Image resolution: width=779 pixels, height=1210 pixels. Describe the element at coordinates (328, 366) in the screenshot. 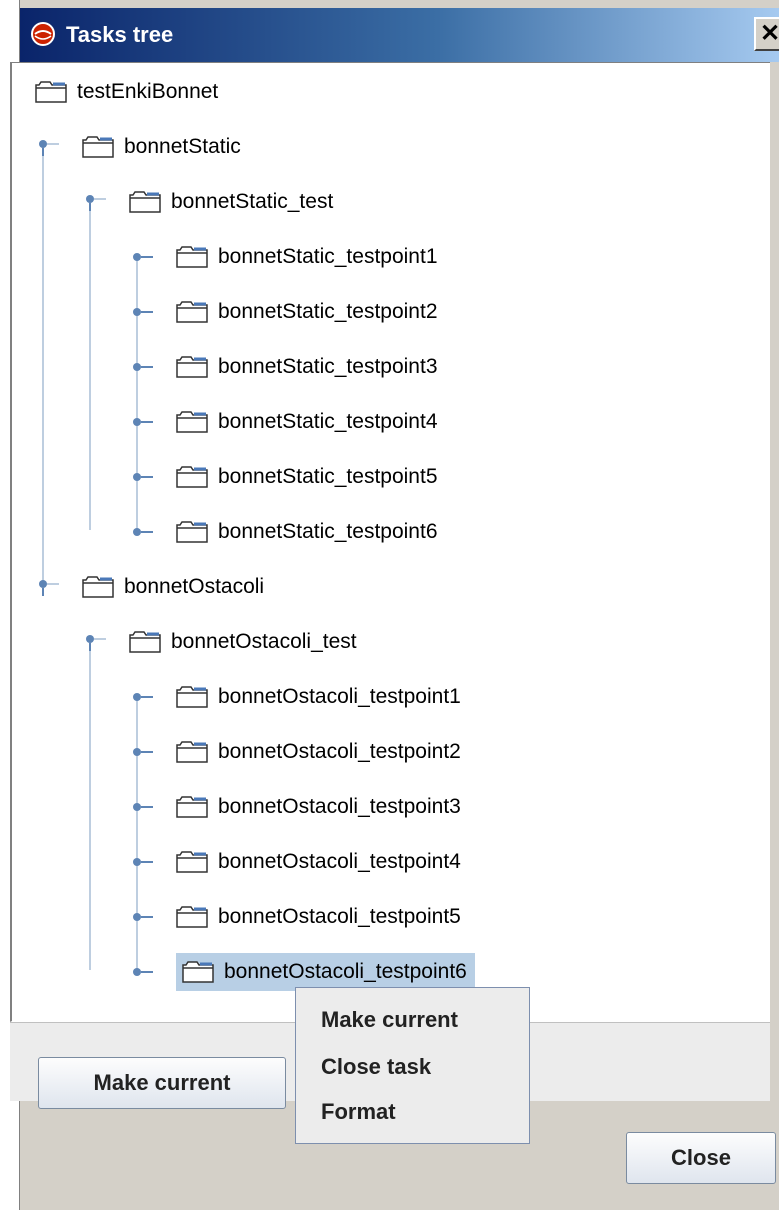

I see `tree-node-label: bonnetStatic_testpoint3` at that location.